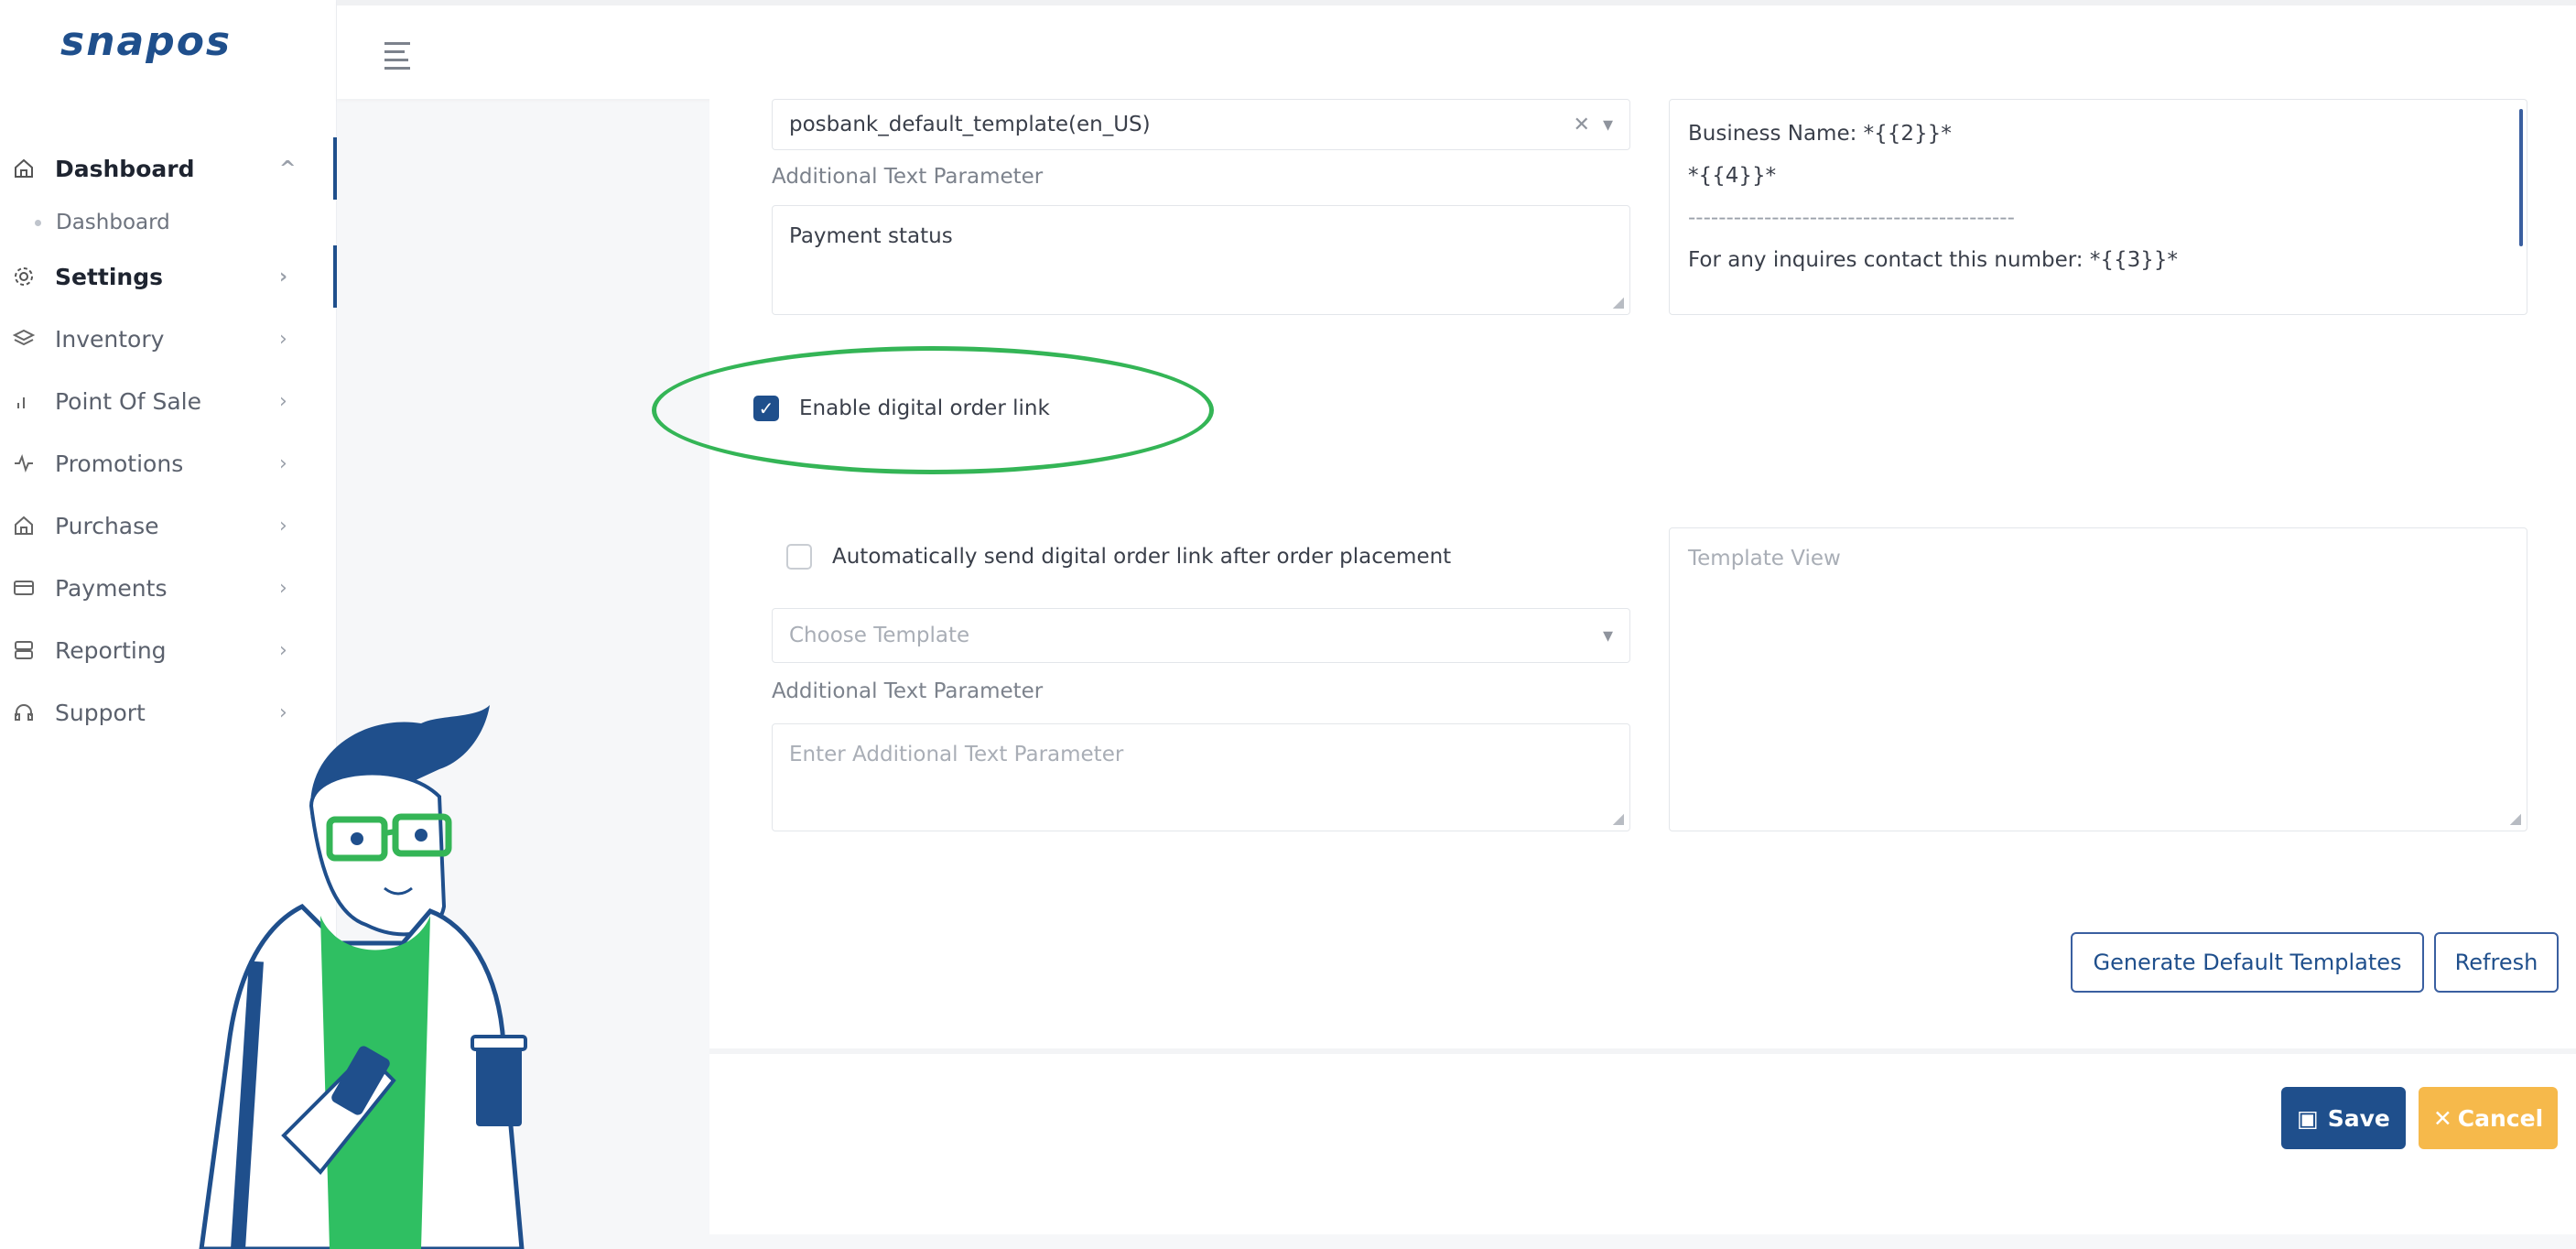 Image resolution: width=2576 pixels, height=1249 pixels. I want to click on refresh-button: Refresh, so click(2497, 963).